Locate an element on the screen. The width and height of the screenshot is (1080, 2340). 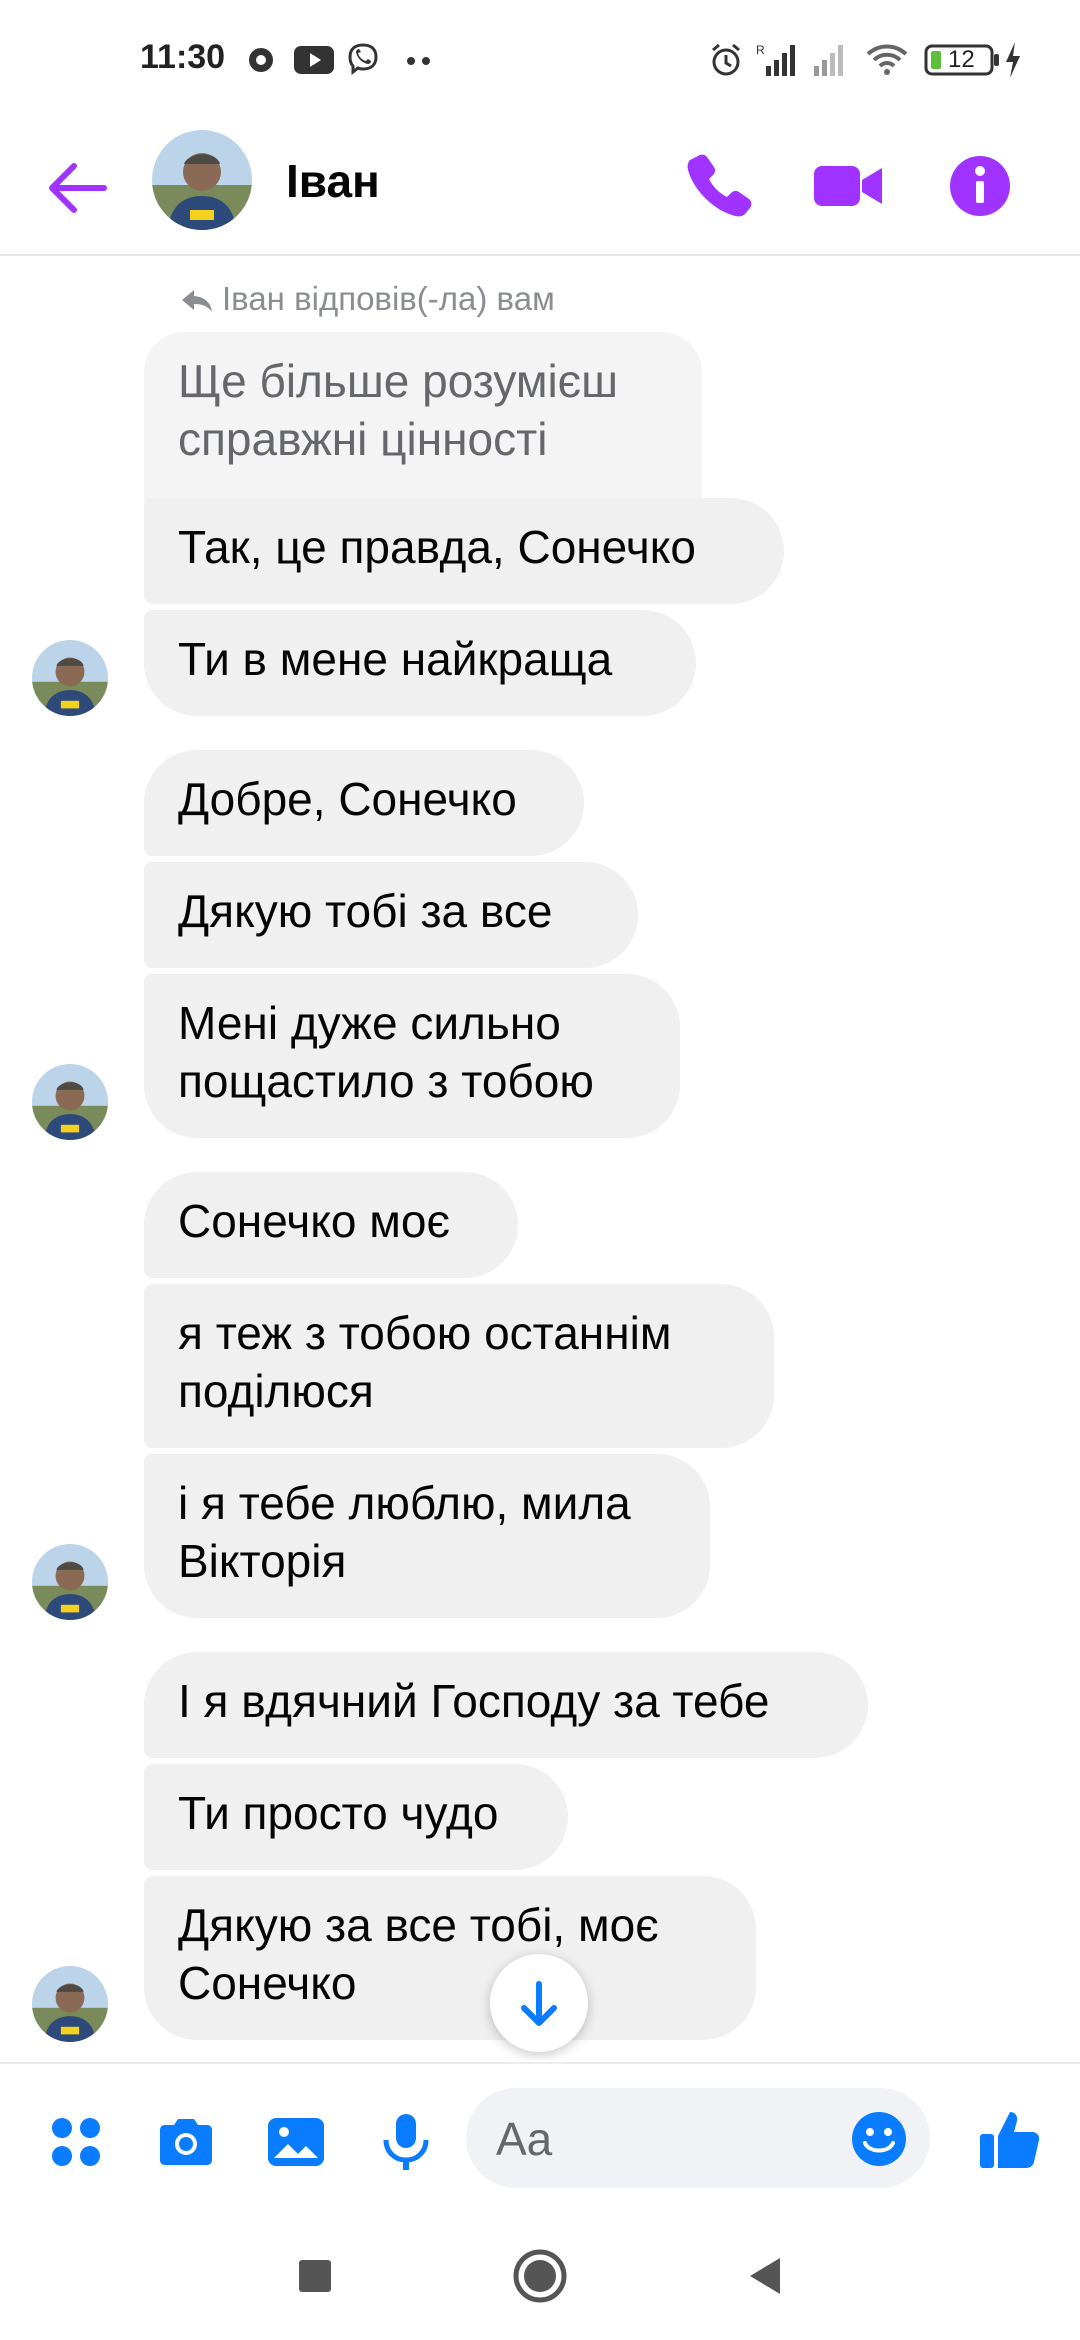
message-bubble: я теж з тобою останнім поділюся is located at coordinates (459, 1366).